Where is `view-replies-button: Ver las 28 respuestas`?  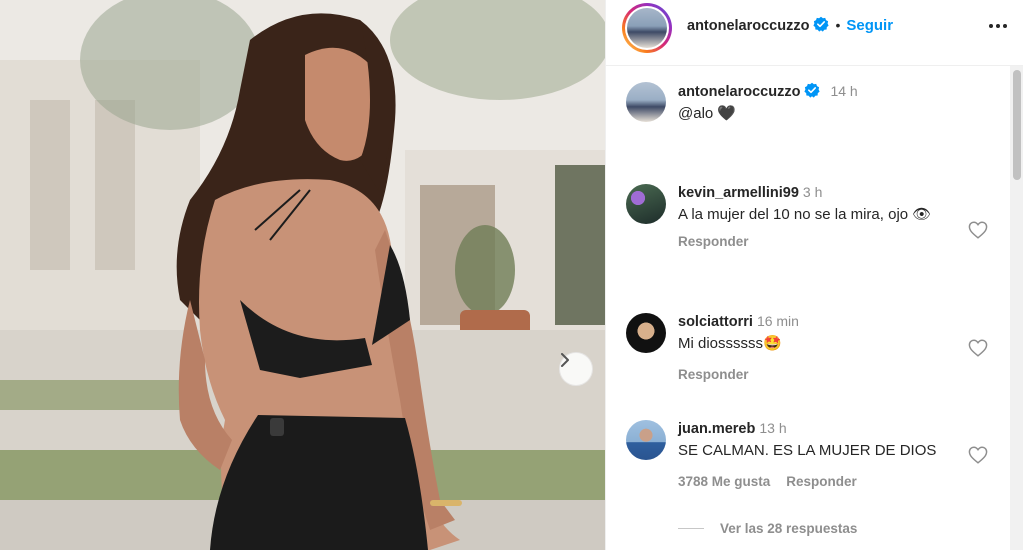 view-replies-button: Ver las 28 respuestas is located at coordinates (767, 528).